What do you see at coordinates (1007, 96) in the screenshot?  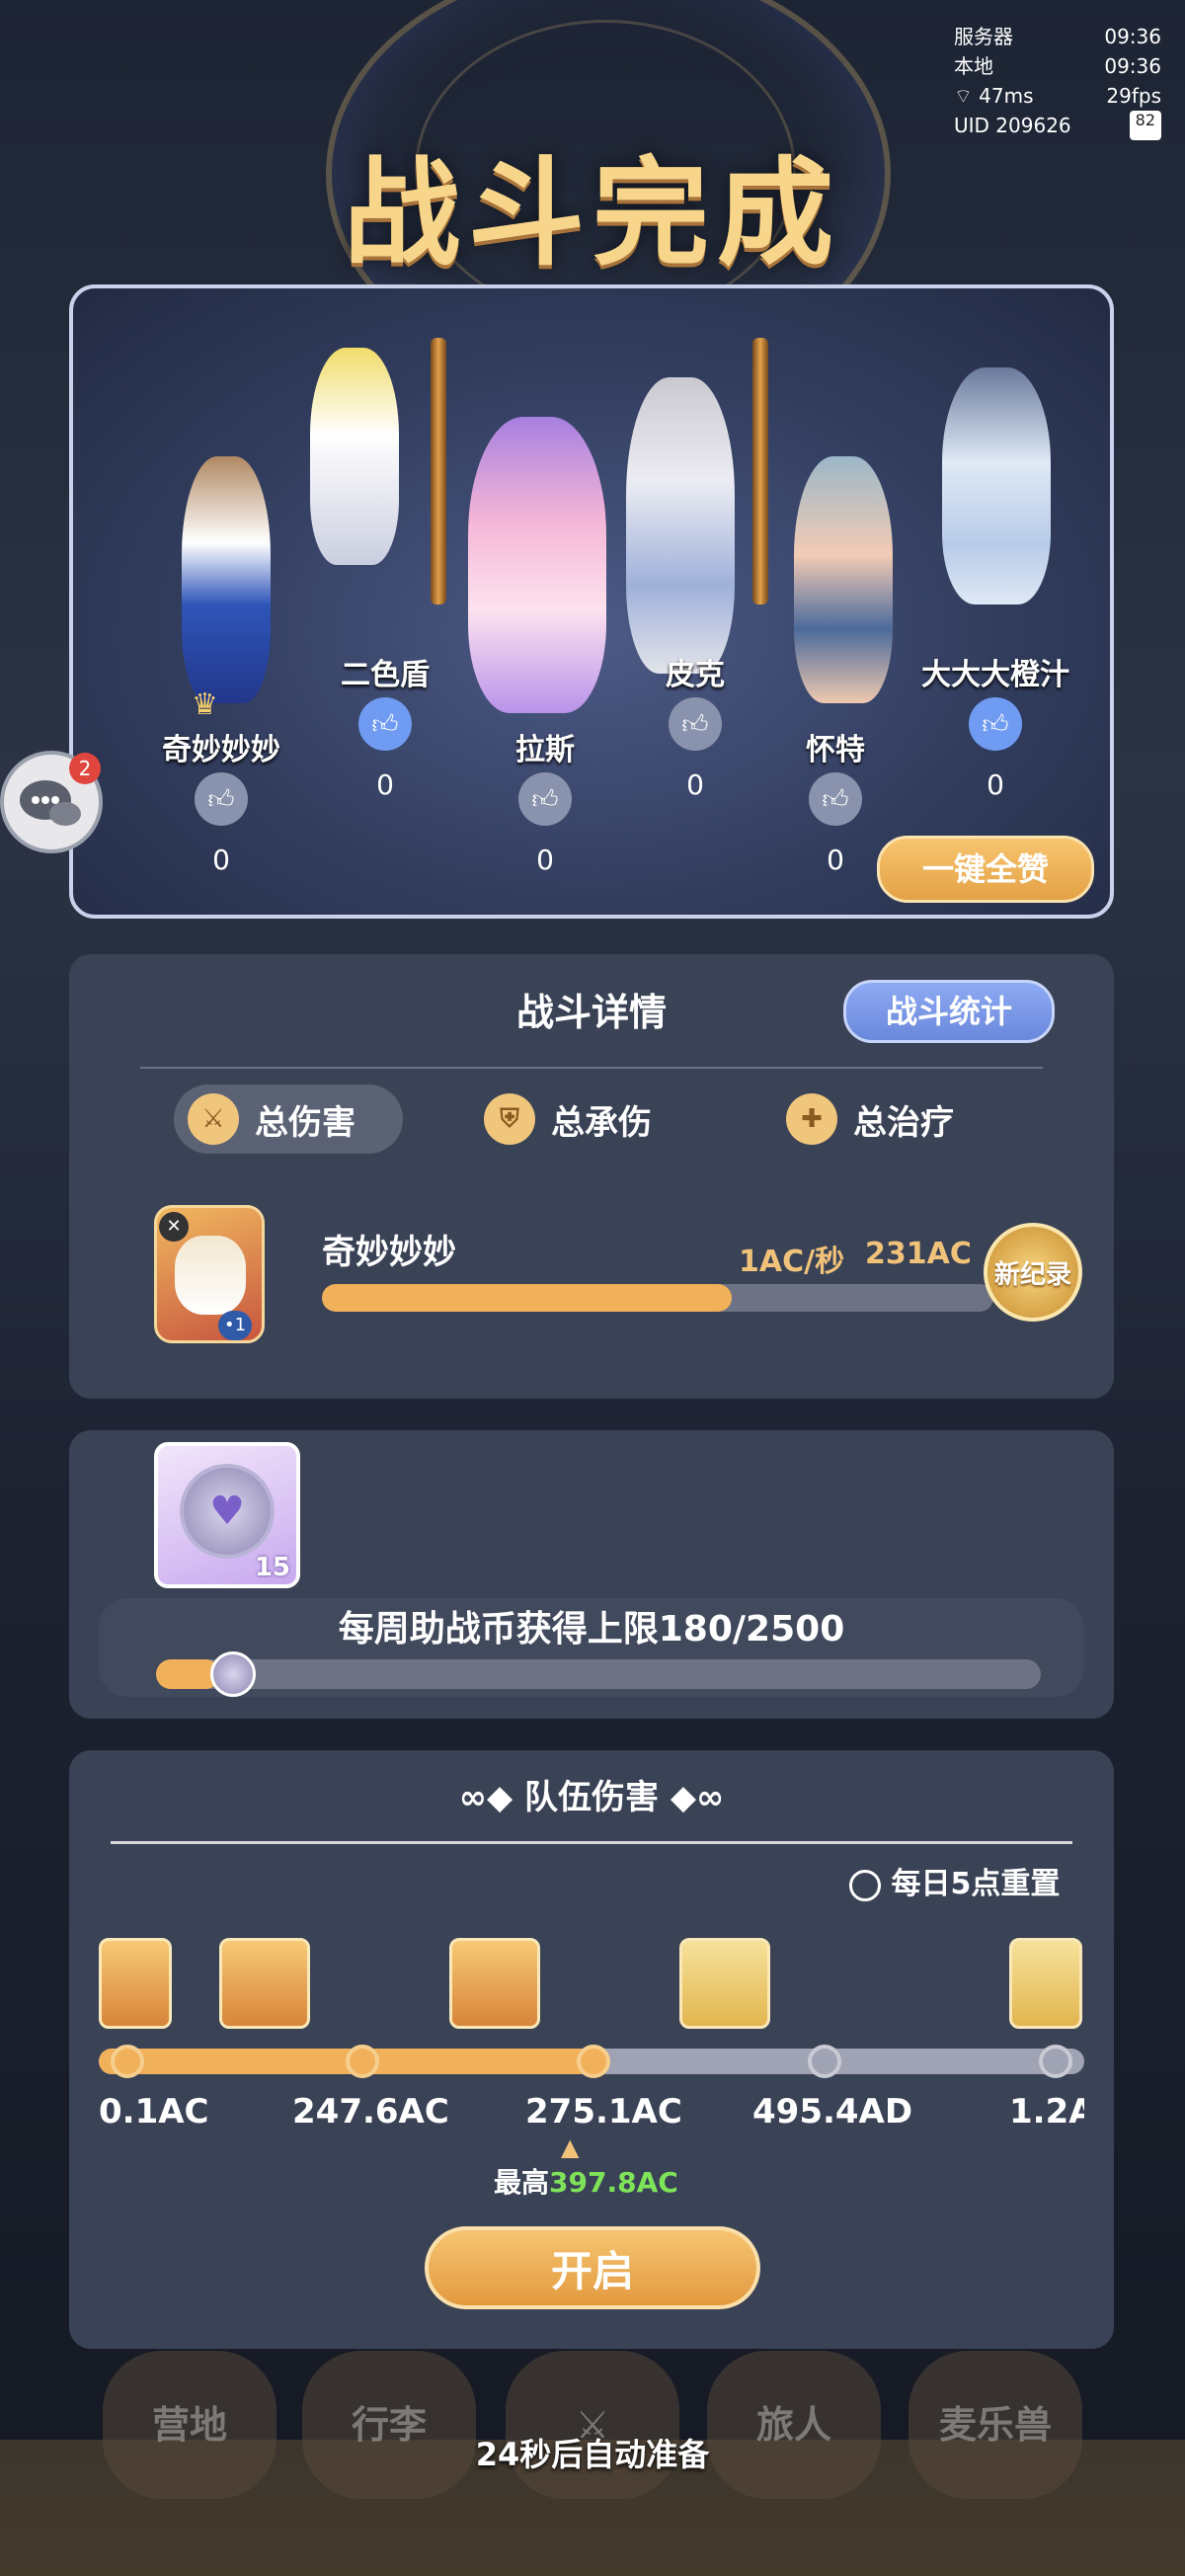 I see `ping: 47ms` at bounding box center [1007, 96].